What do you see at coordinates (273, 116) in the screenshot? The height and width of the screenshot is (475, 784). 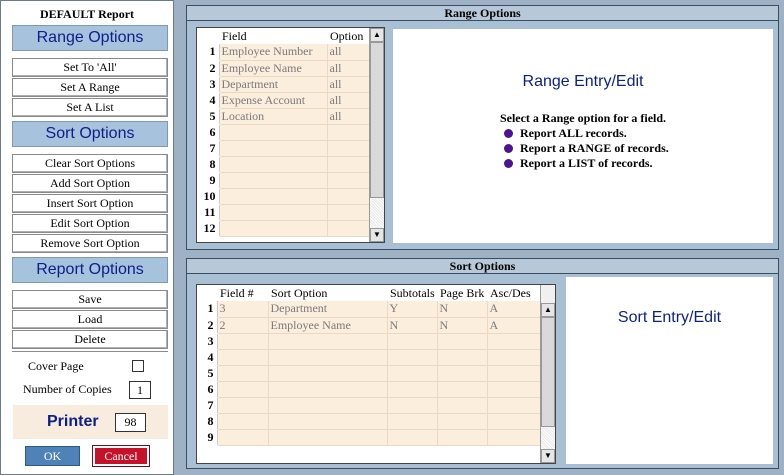 I see `range-field-cell: Location` at bounding box center [273, 116].